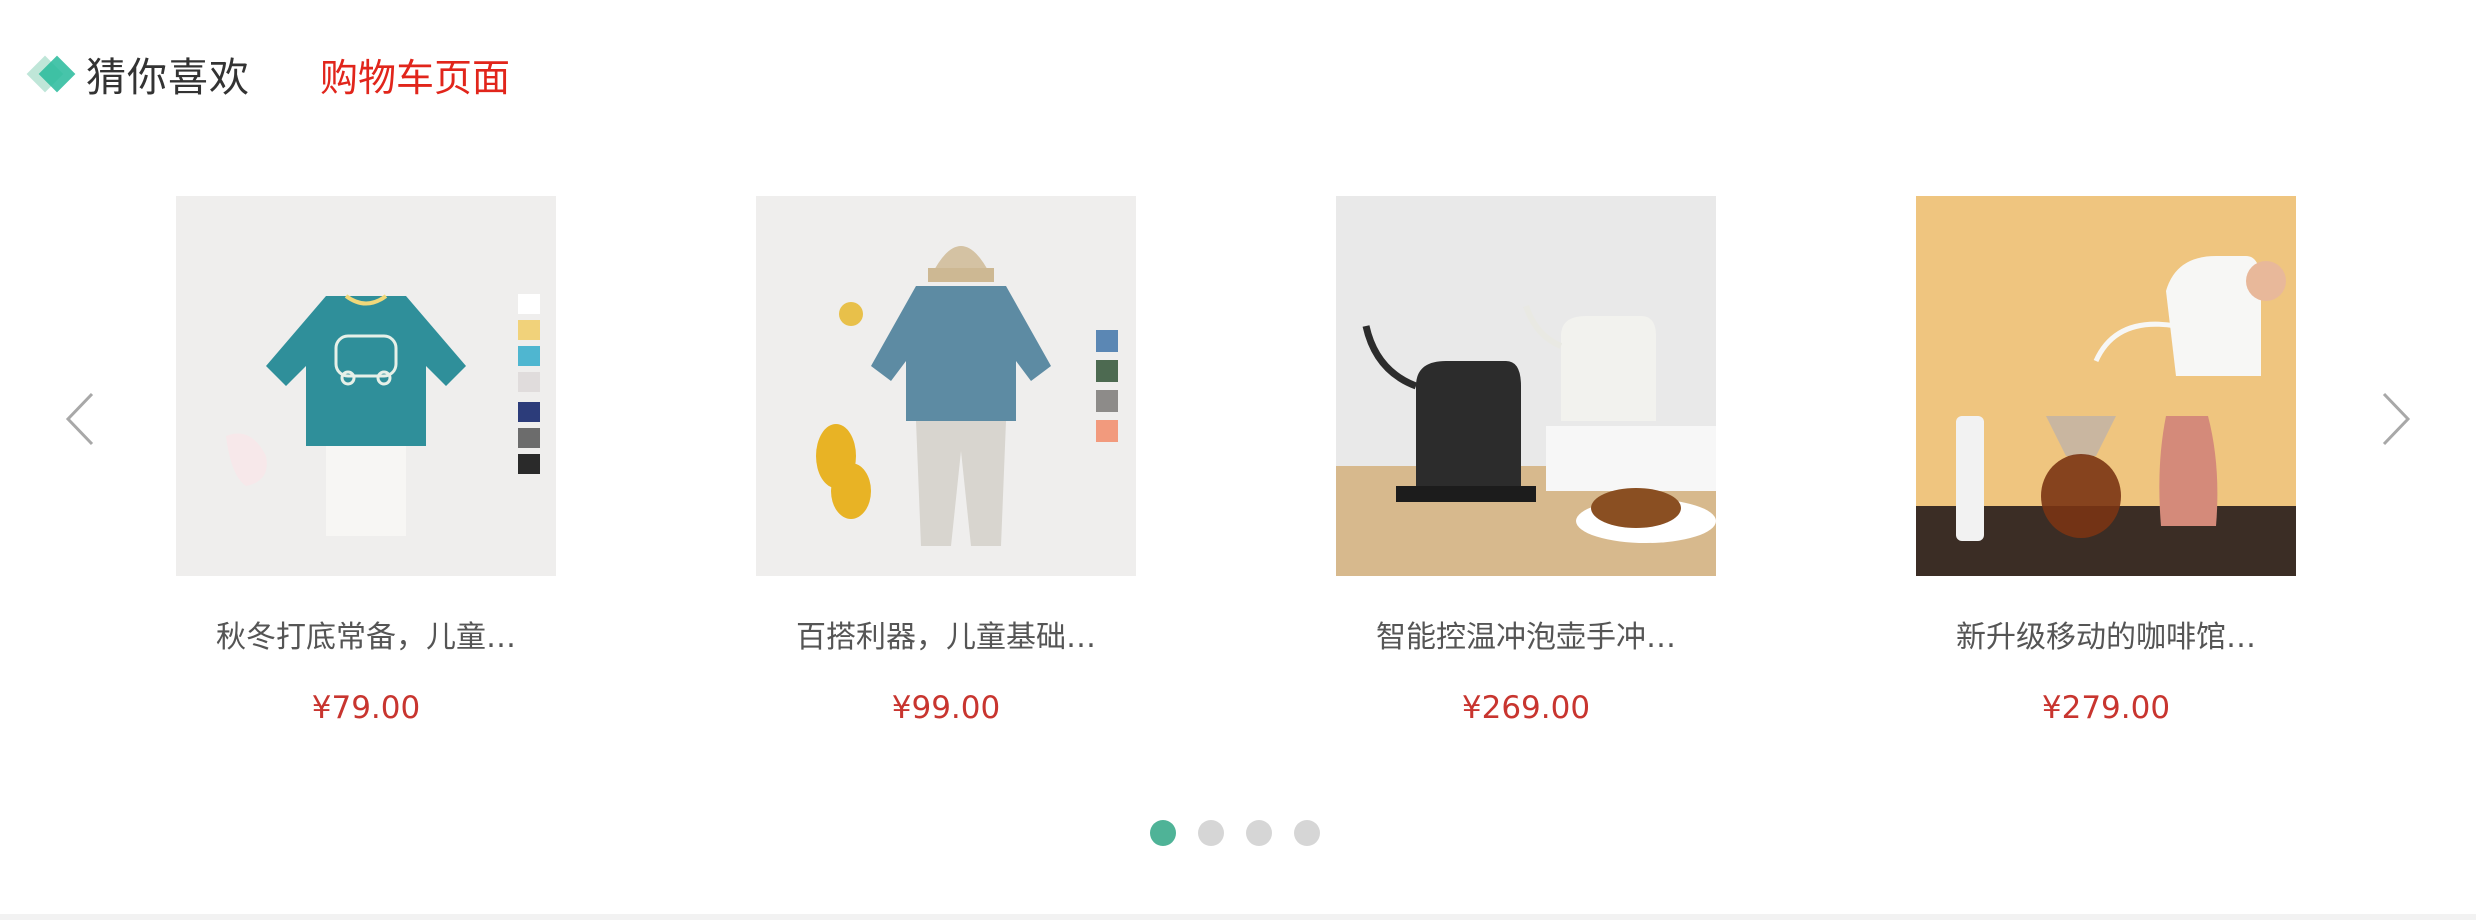 The image size is (2476, 920). I want to click on product-image-kids-knit-outfit, so click(946, 386).